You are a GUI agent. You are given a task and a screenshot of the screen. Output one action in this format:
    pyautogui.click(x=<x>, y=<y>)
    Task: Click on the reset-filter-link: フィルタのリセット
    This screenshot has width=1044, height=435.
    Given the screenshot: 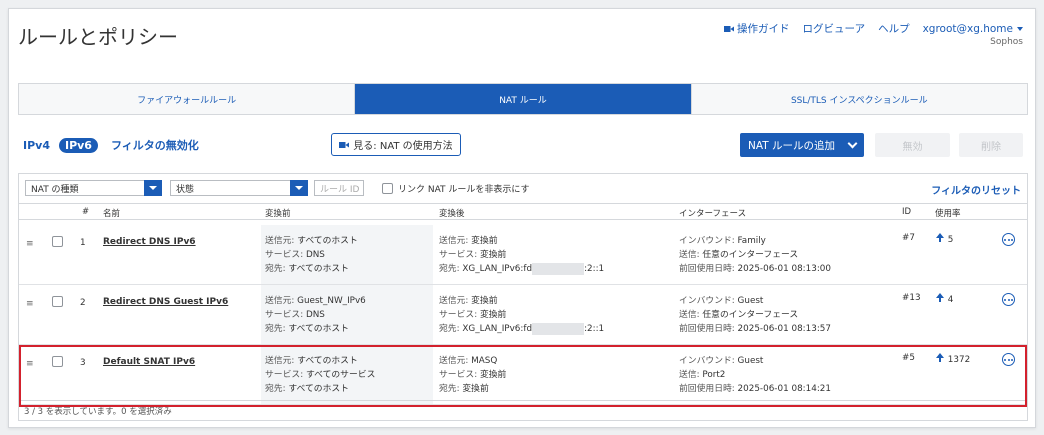 What is the action you would take?
    pyautogui.click(x=976, y=189)
    